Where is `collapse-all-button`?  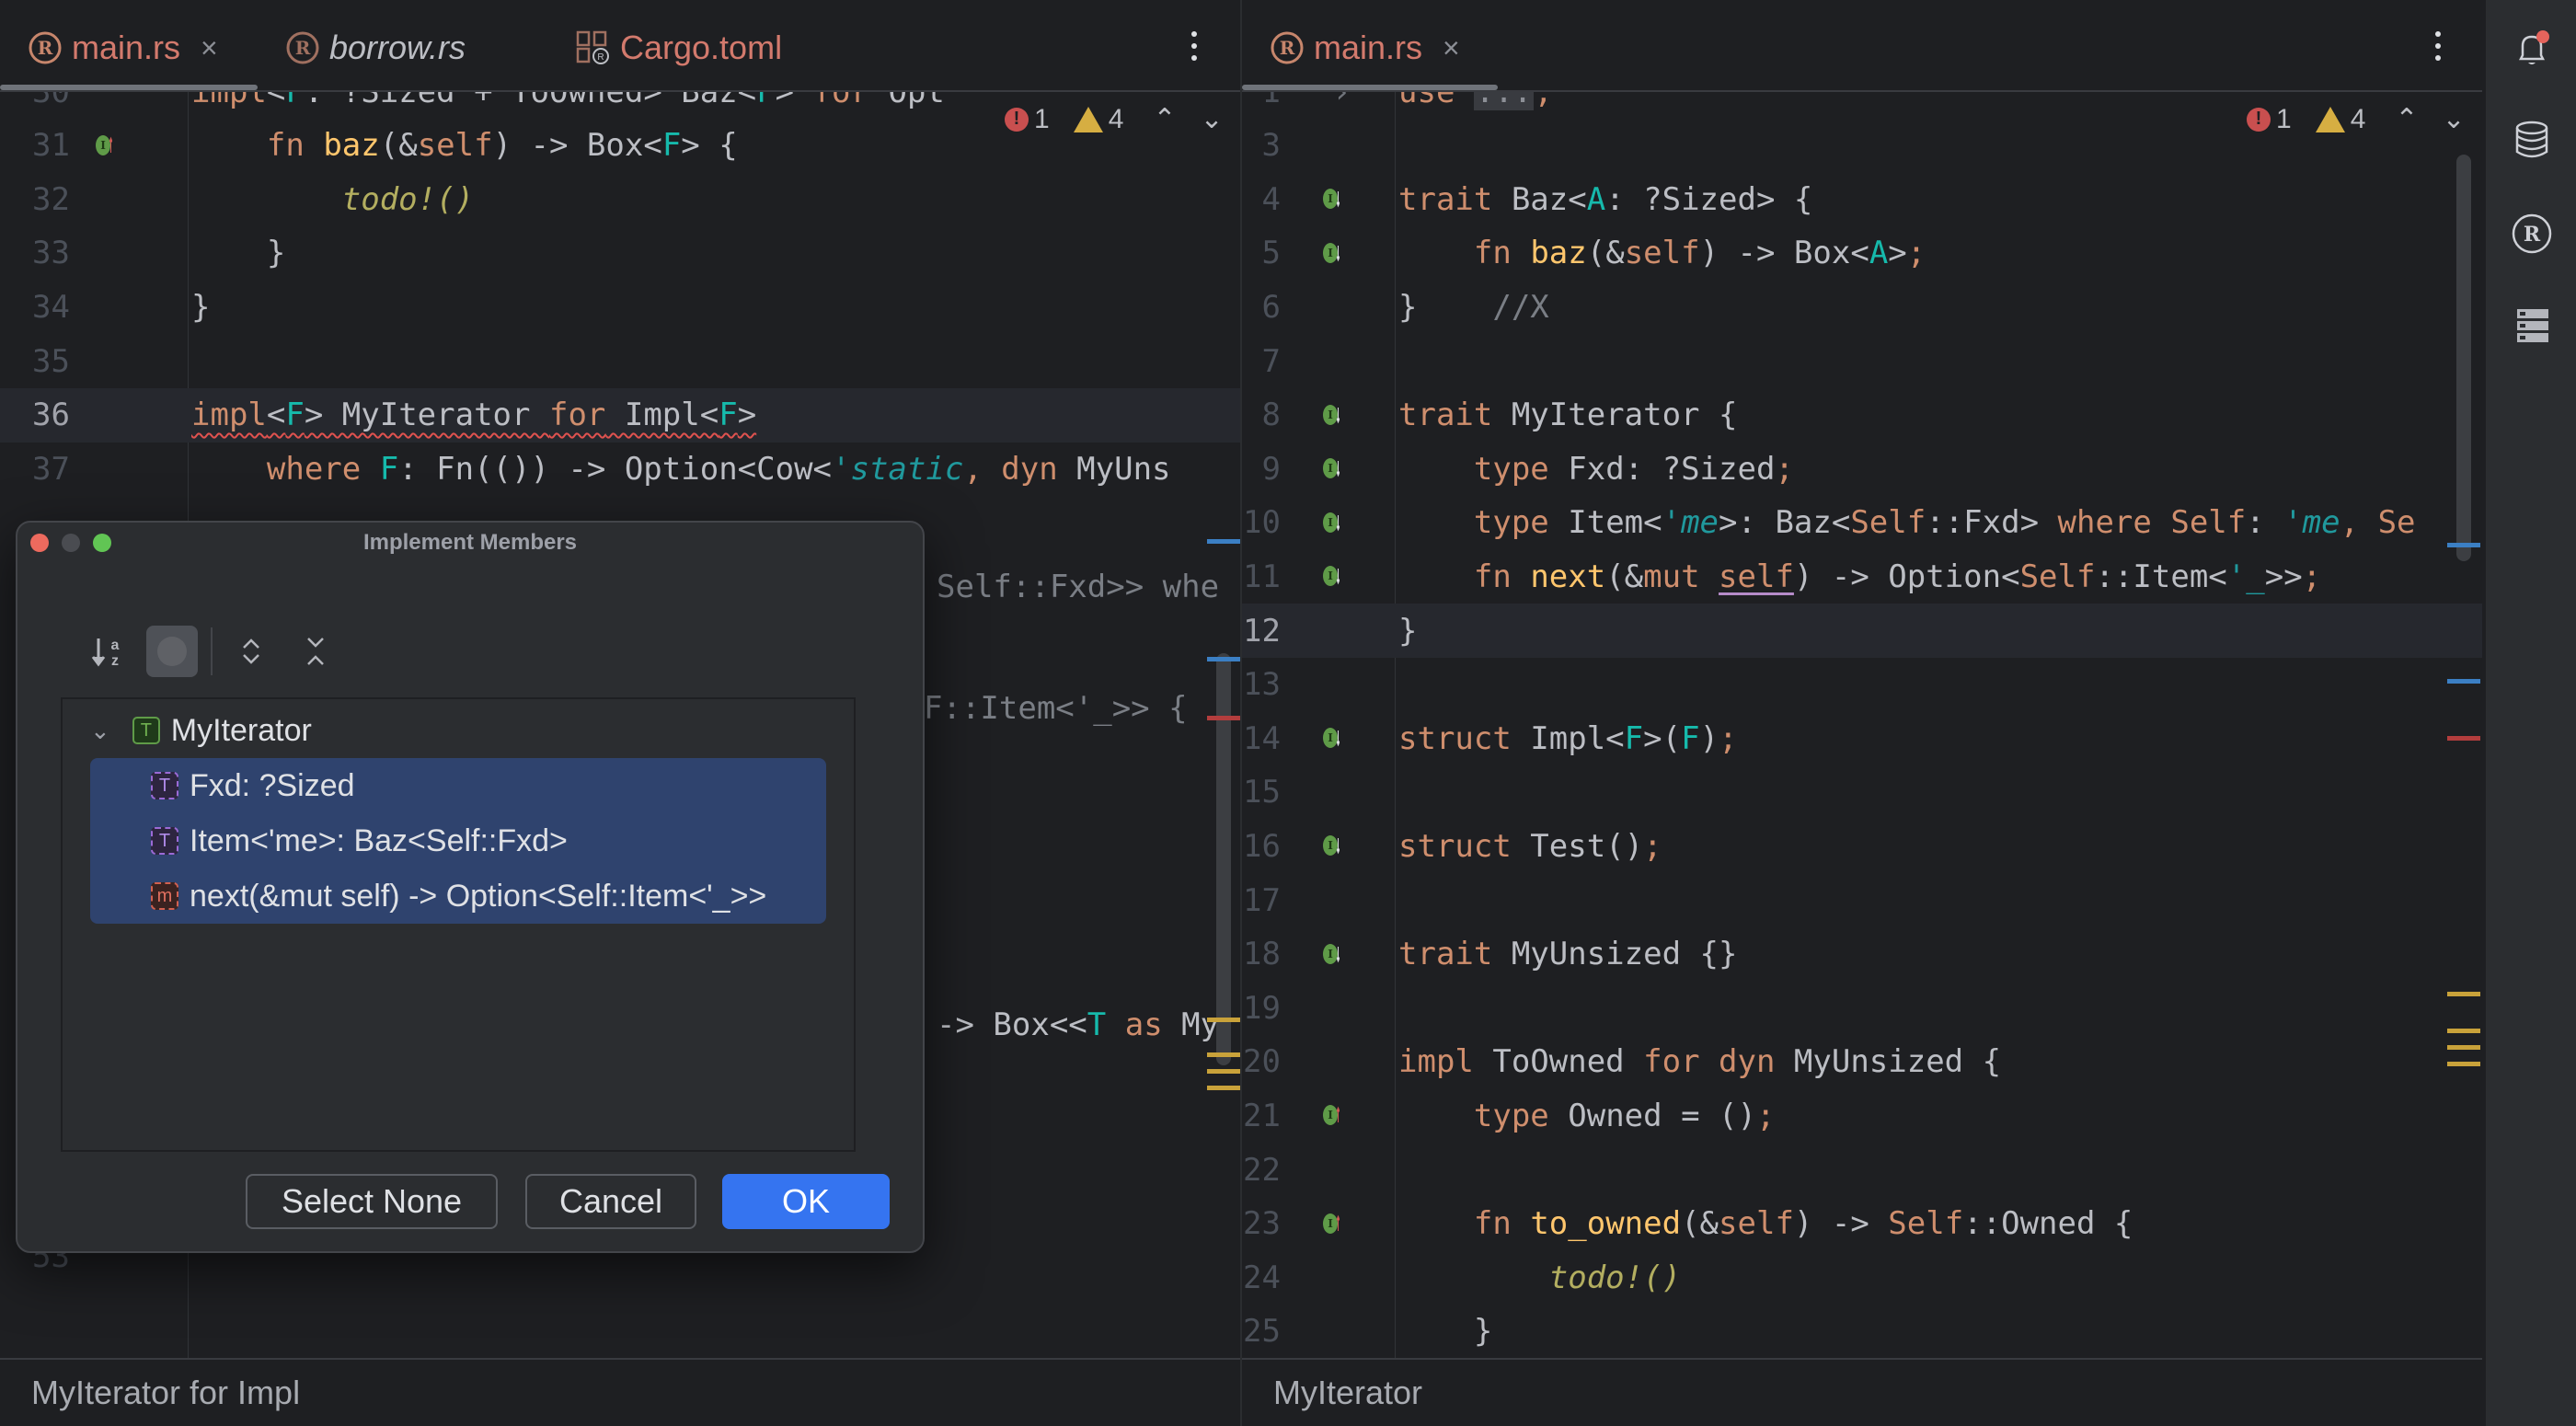
collapse-all-button is located at coordinates (315, 651).